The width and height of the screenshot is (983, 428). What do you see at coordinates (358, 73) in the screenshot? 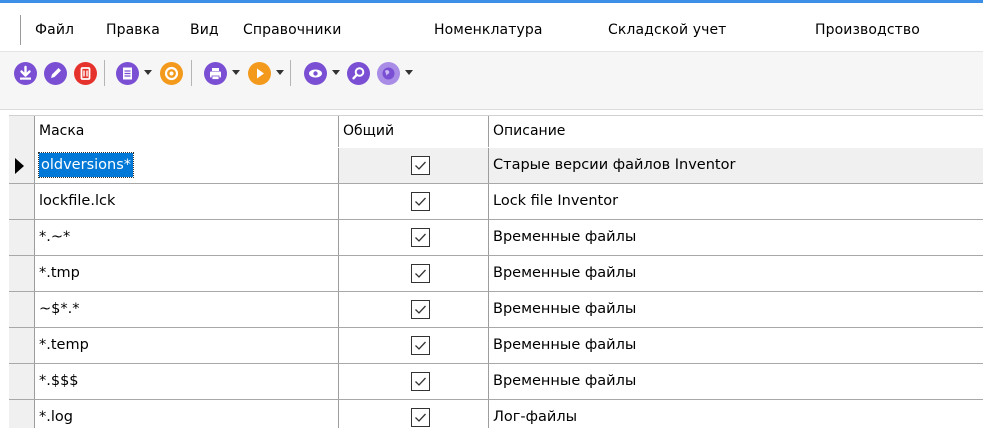
I see `search-icon` at bounding box center [358, 73].